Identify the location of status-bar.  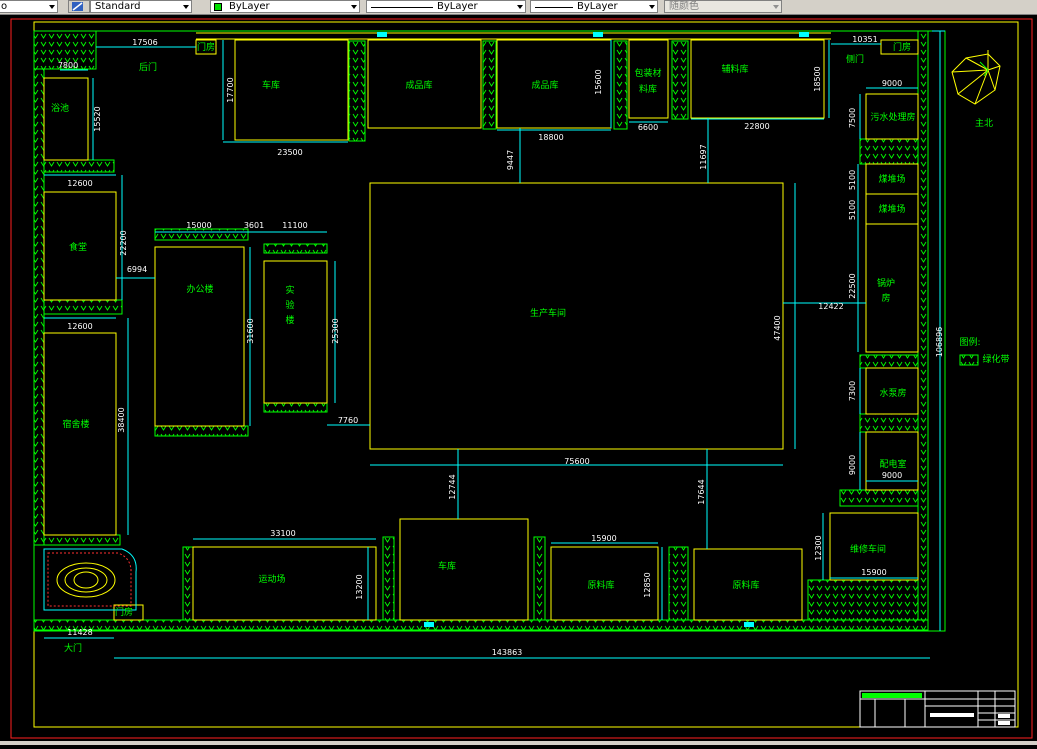
(518, 743).